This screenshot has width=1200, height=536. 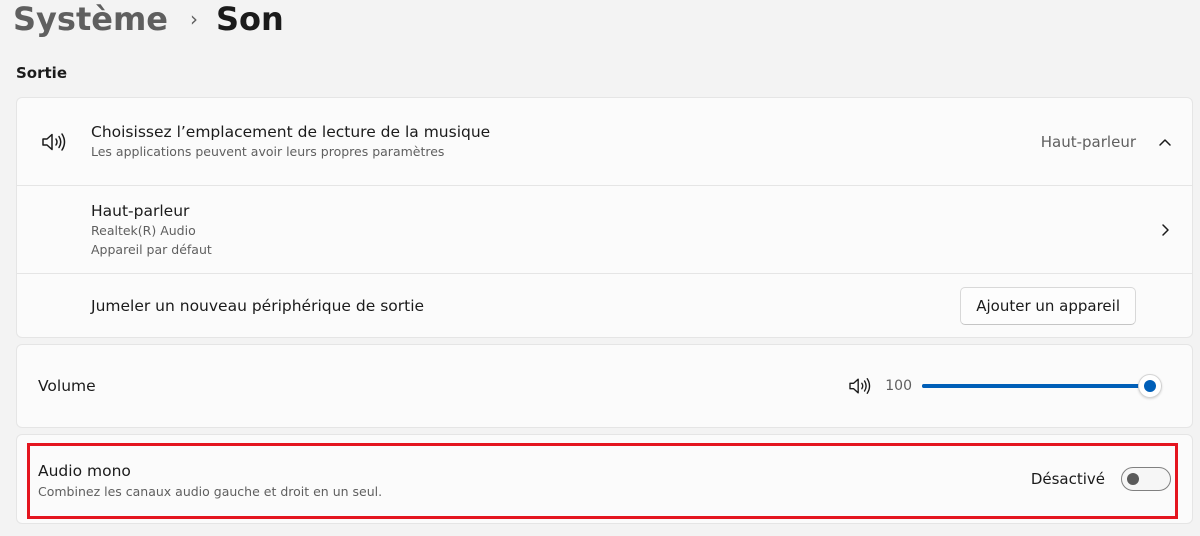 I want to click on output-location-right: Haut-parleur, so click(x=1108, y=142).